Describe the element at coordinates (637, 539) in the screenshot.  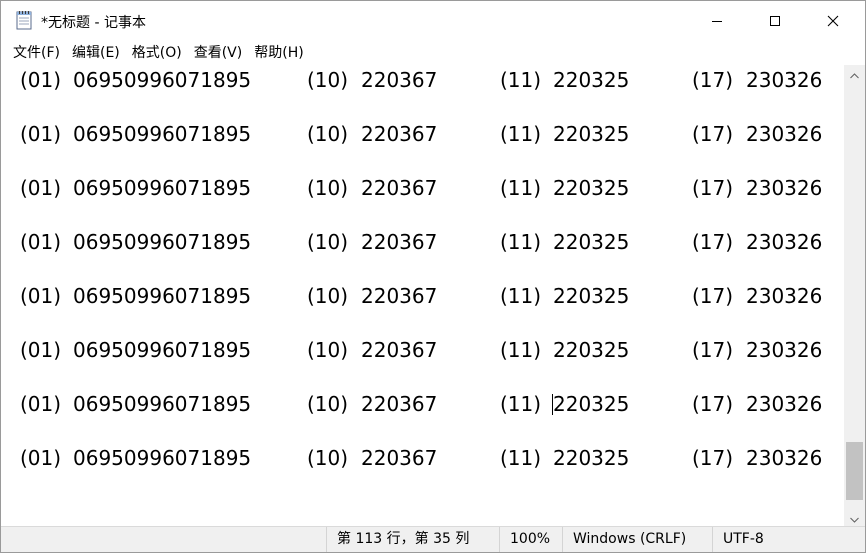
I see `line-ending: Windows (CRLF)` at that location.